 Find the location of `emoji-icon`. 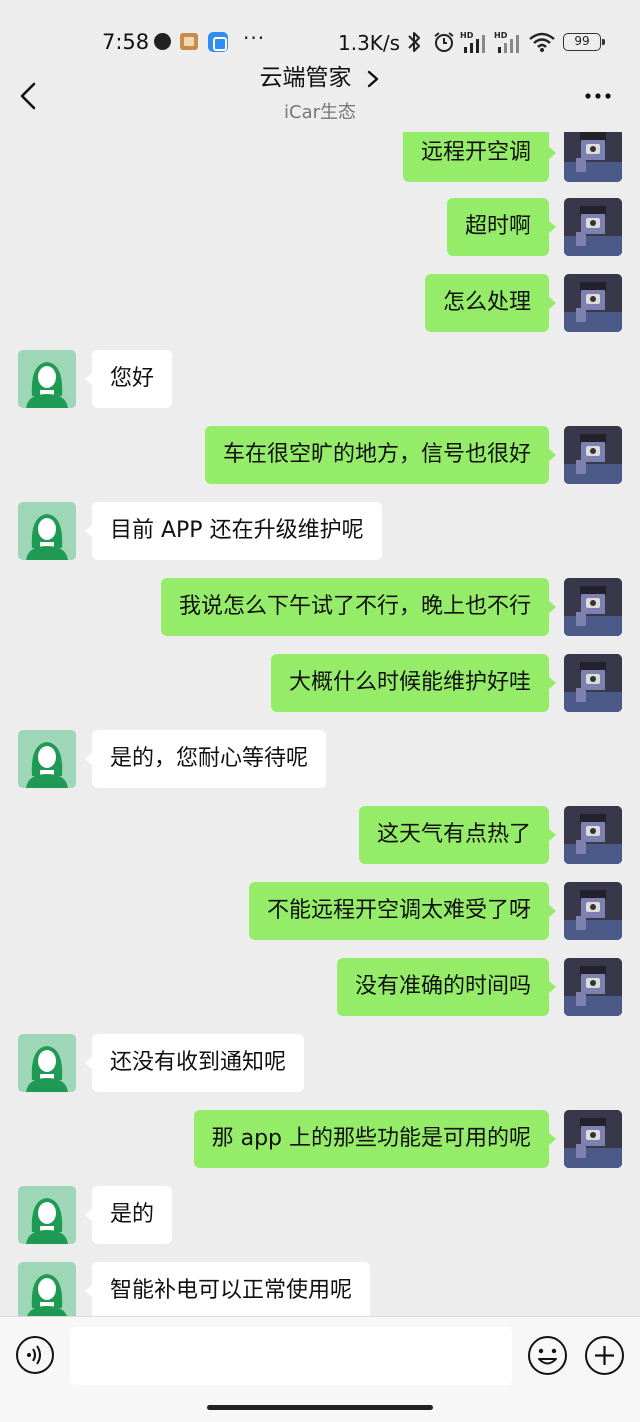

emoji-icon is located at coordinates (547, 1355).